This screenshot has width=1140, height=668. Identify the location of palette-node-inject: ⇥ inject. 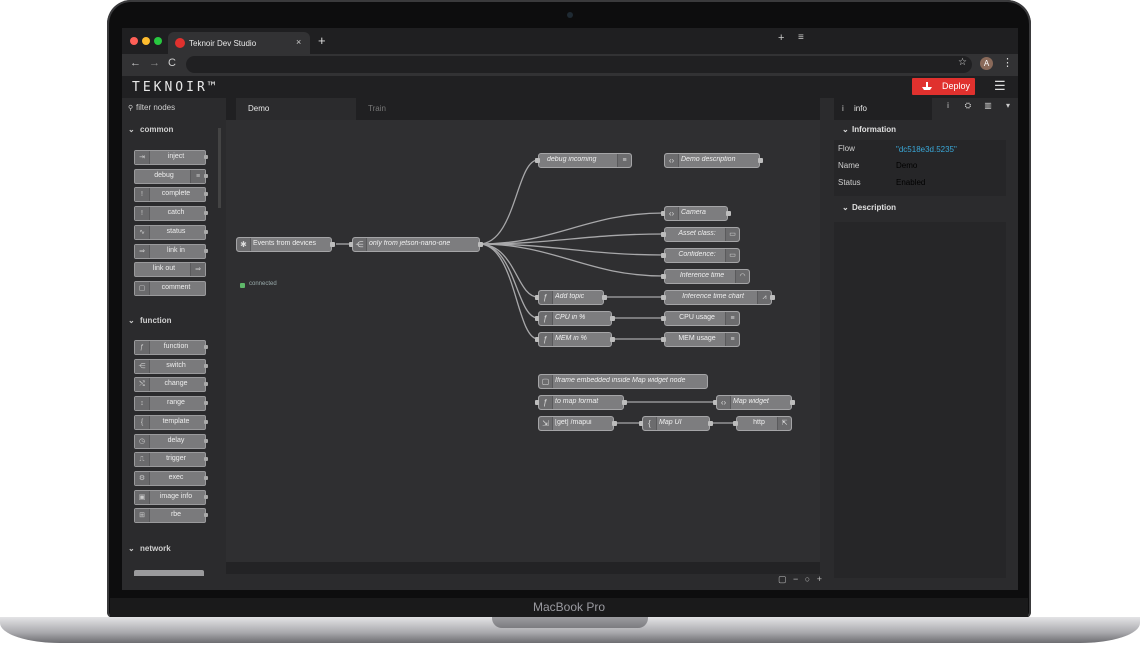
(171, 157).